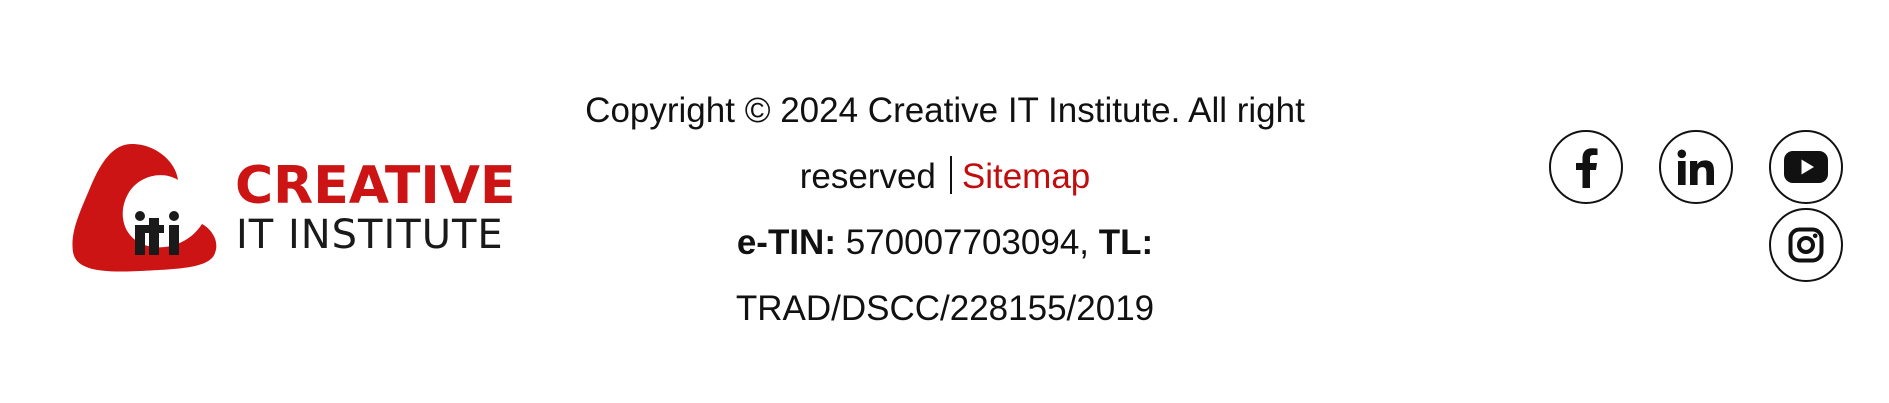 Image resolution: width=1889 pixels, height=403 pixels. I want to click on linkedin-icon, so click(1695, 167).